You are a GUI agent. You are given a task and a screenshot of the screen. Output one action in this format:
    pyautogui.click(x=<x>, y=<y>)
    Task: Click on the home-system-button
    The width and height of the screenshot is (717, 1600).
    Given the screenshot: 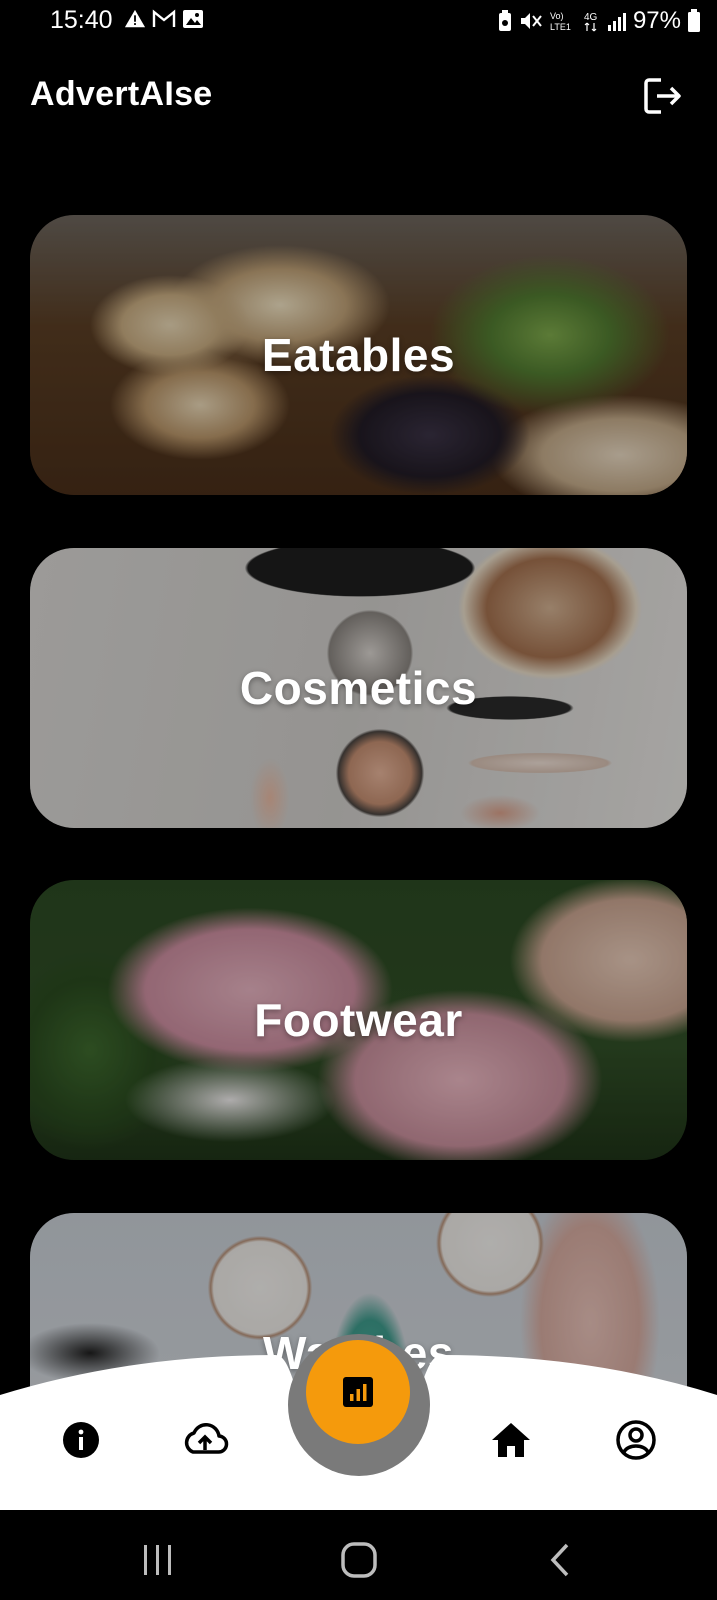 What is the action you would take?
    pyautogui.click(x=359, y=1560)
    